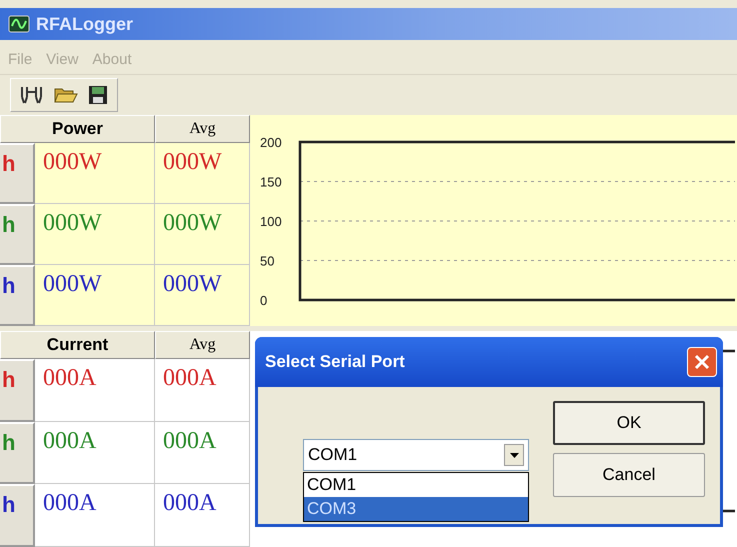 The height and width of the screenshot is (547, 737). I want to click on dialog-title: Select Serial Port, so click(335, 362).